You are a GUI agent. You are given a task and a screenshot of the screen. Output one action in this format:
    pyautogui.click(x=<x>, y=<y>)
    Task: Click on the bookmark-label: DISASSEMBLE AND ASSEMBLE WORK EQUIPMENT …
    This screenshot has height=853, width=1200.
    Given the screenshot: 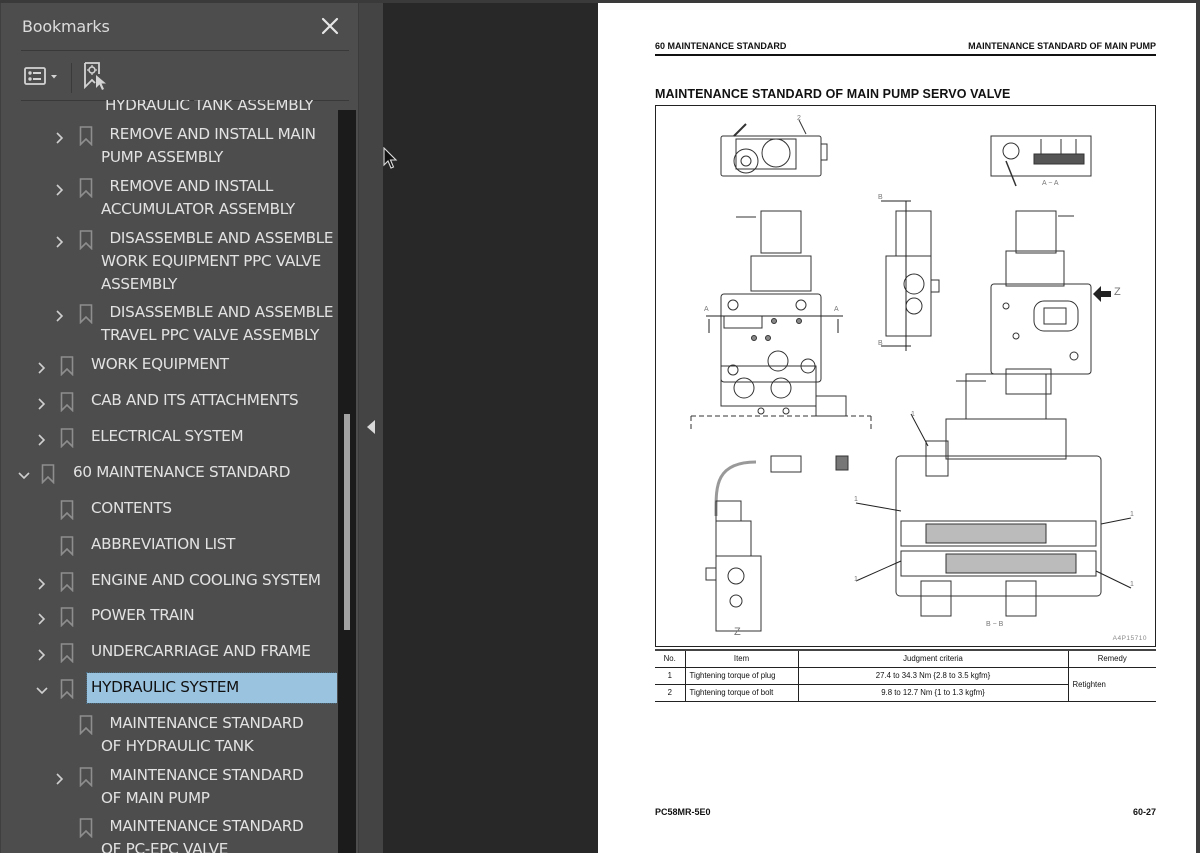 What is the action you would take?
    pyautogui.click(x=217, y=261)
    